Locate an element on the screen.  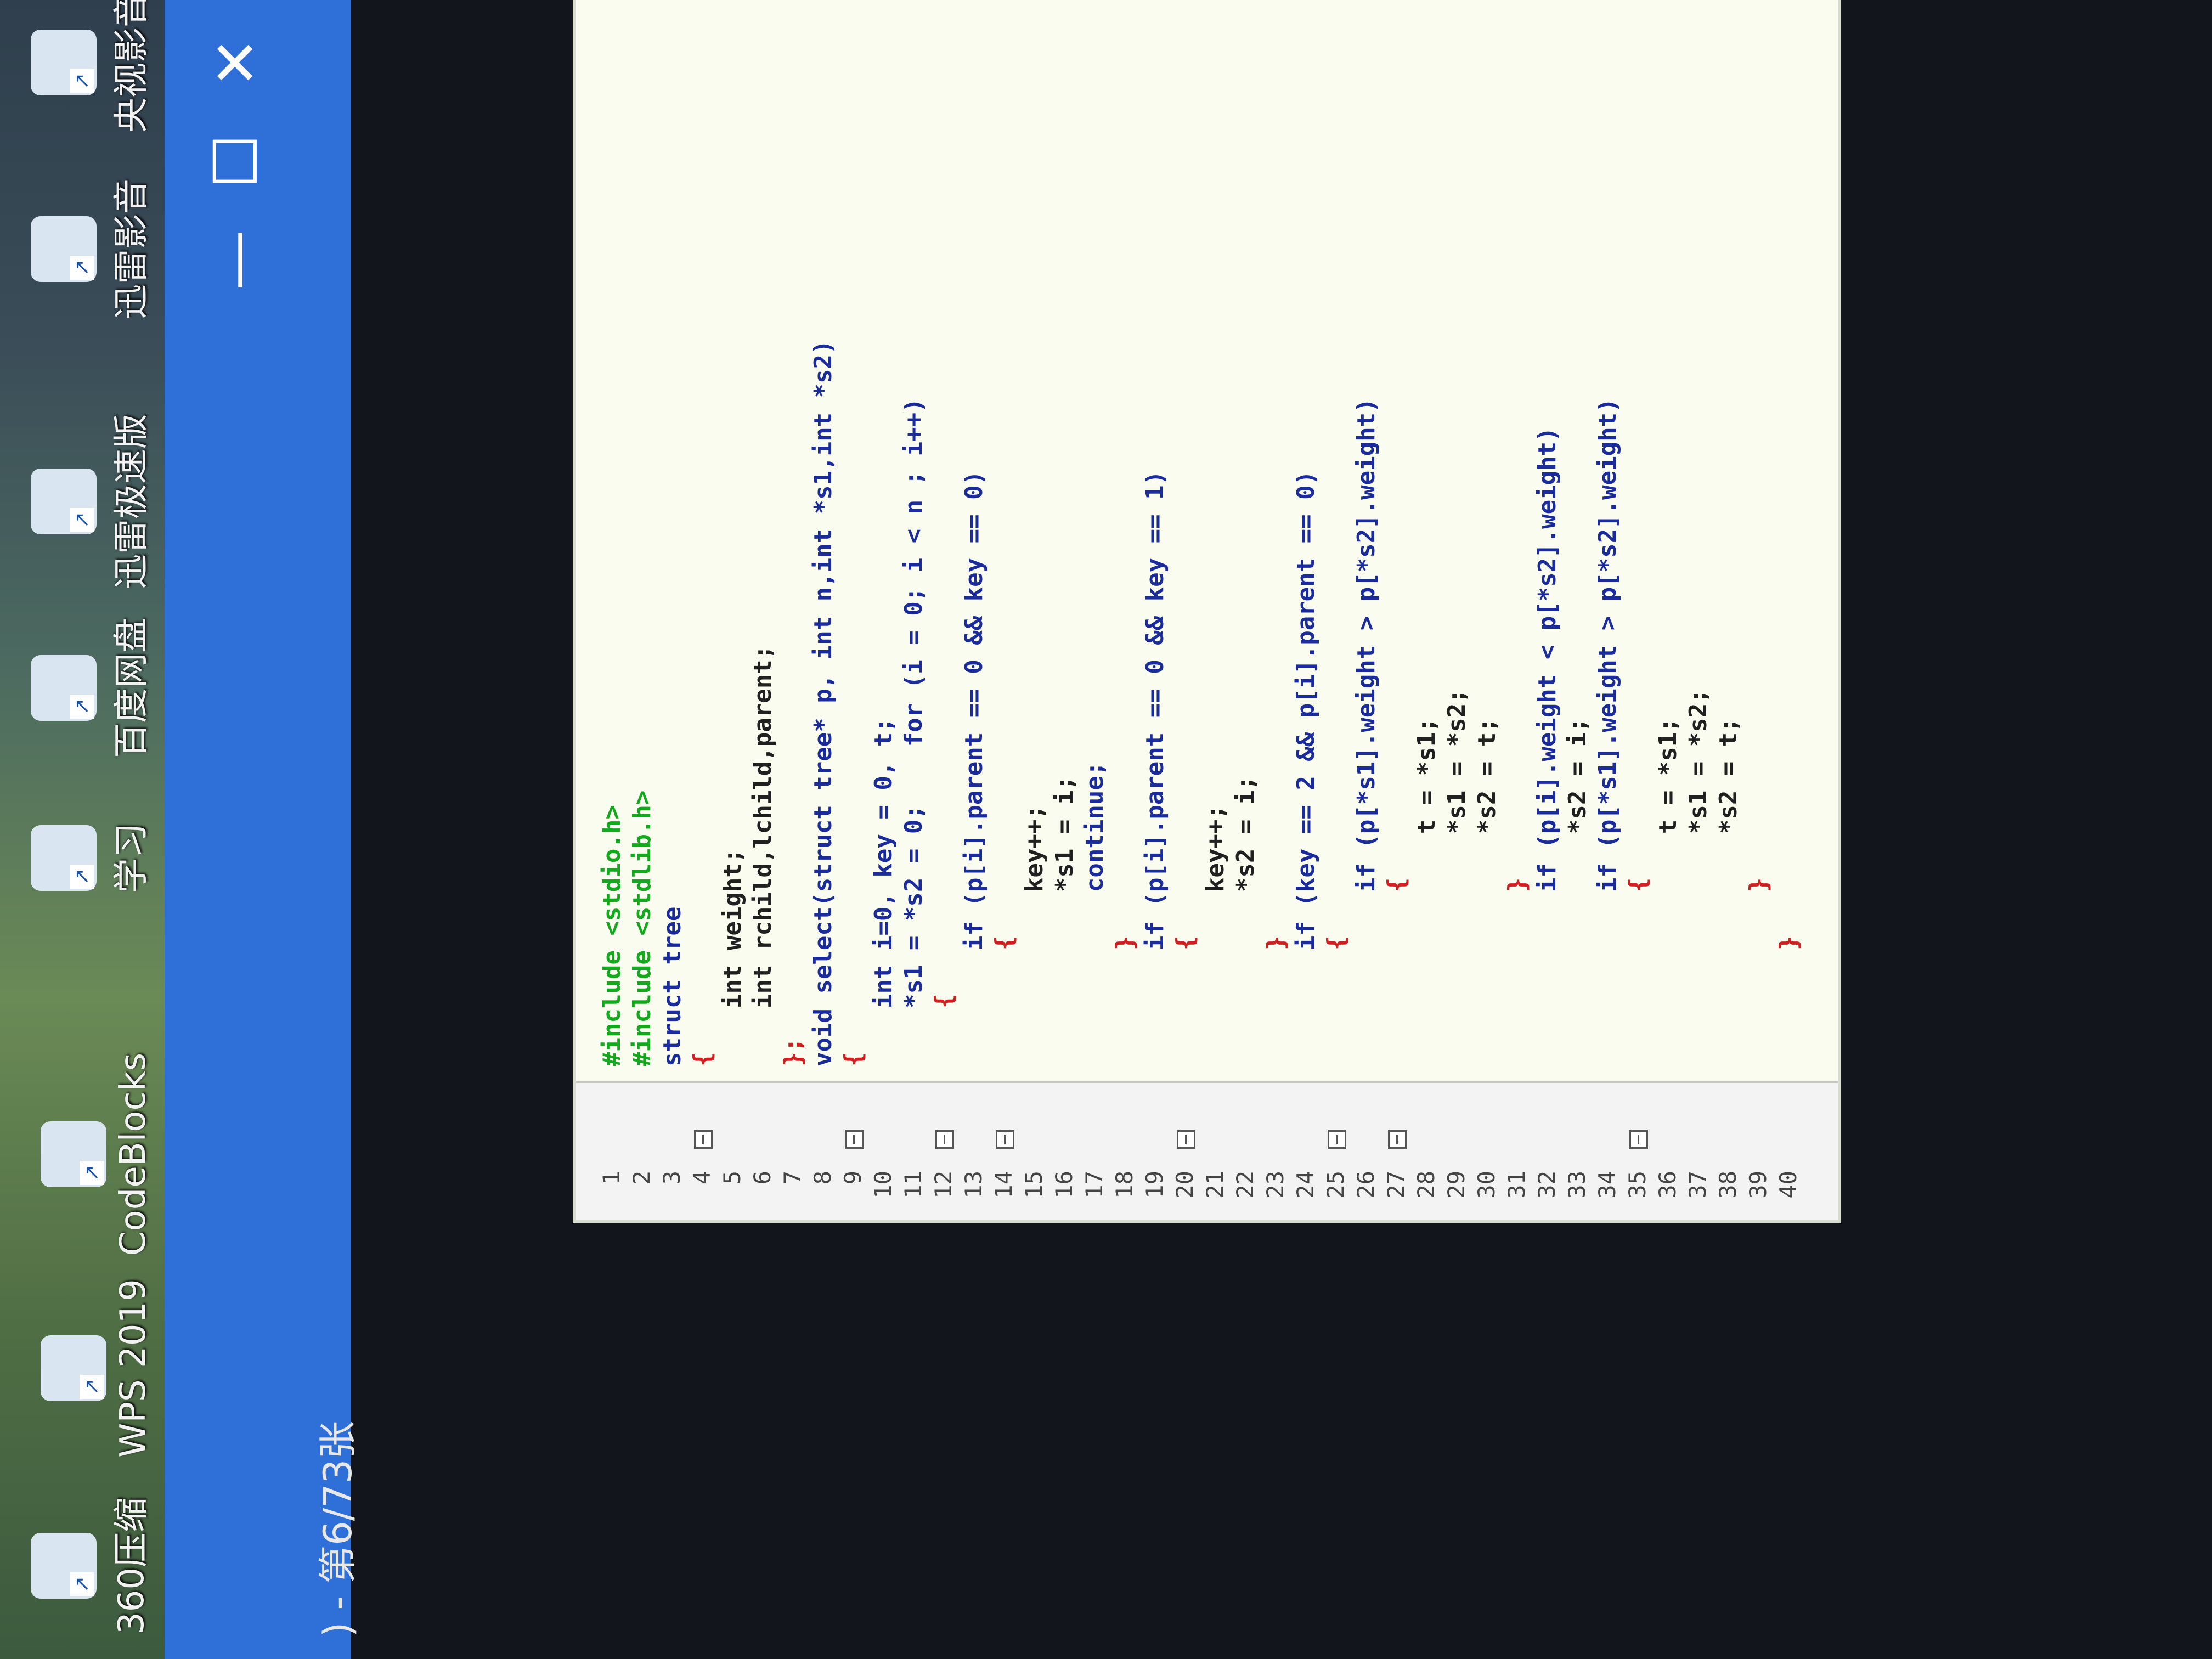
line-number: 11 is located at coordinates (914, 1185).